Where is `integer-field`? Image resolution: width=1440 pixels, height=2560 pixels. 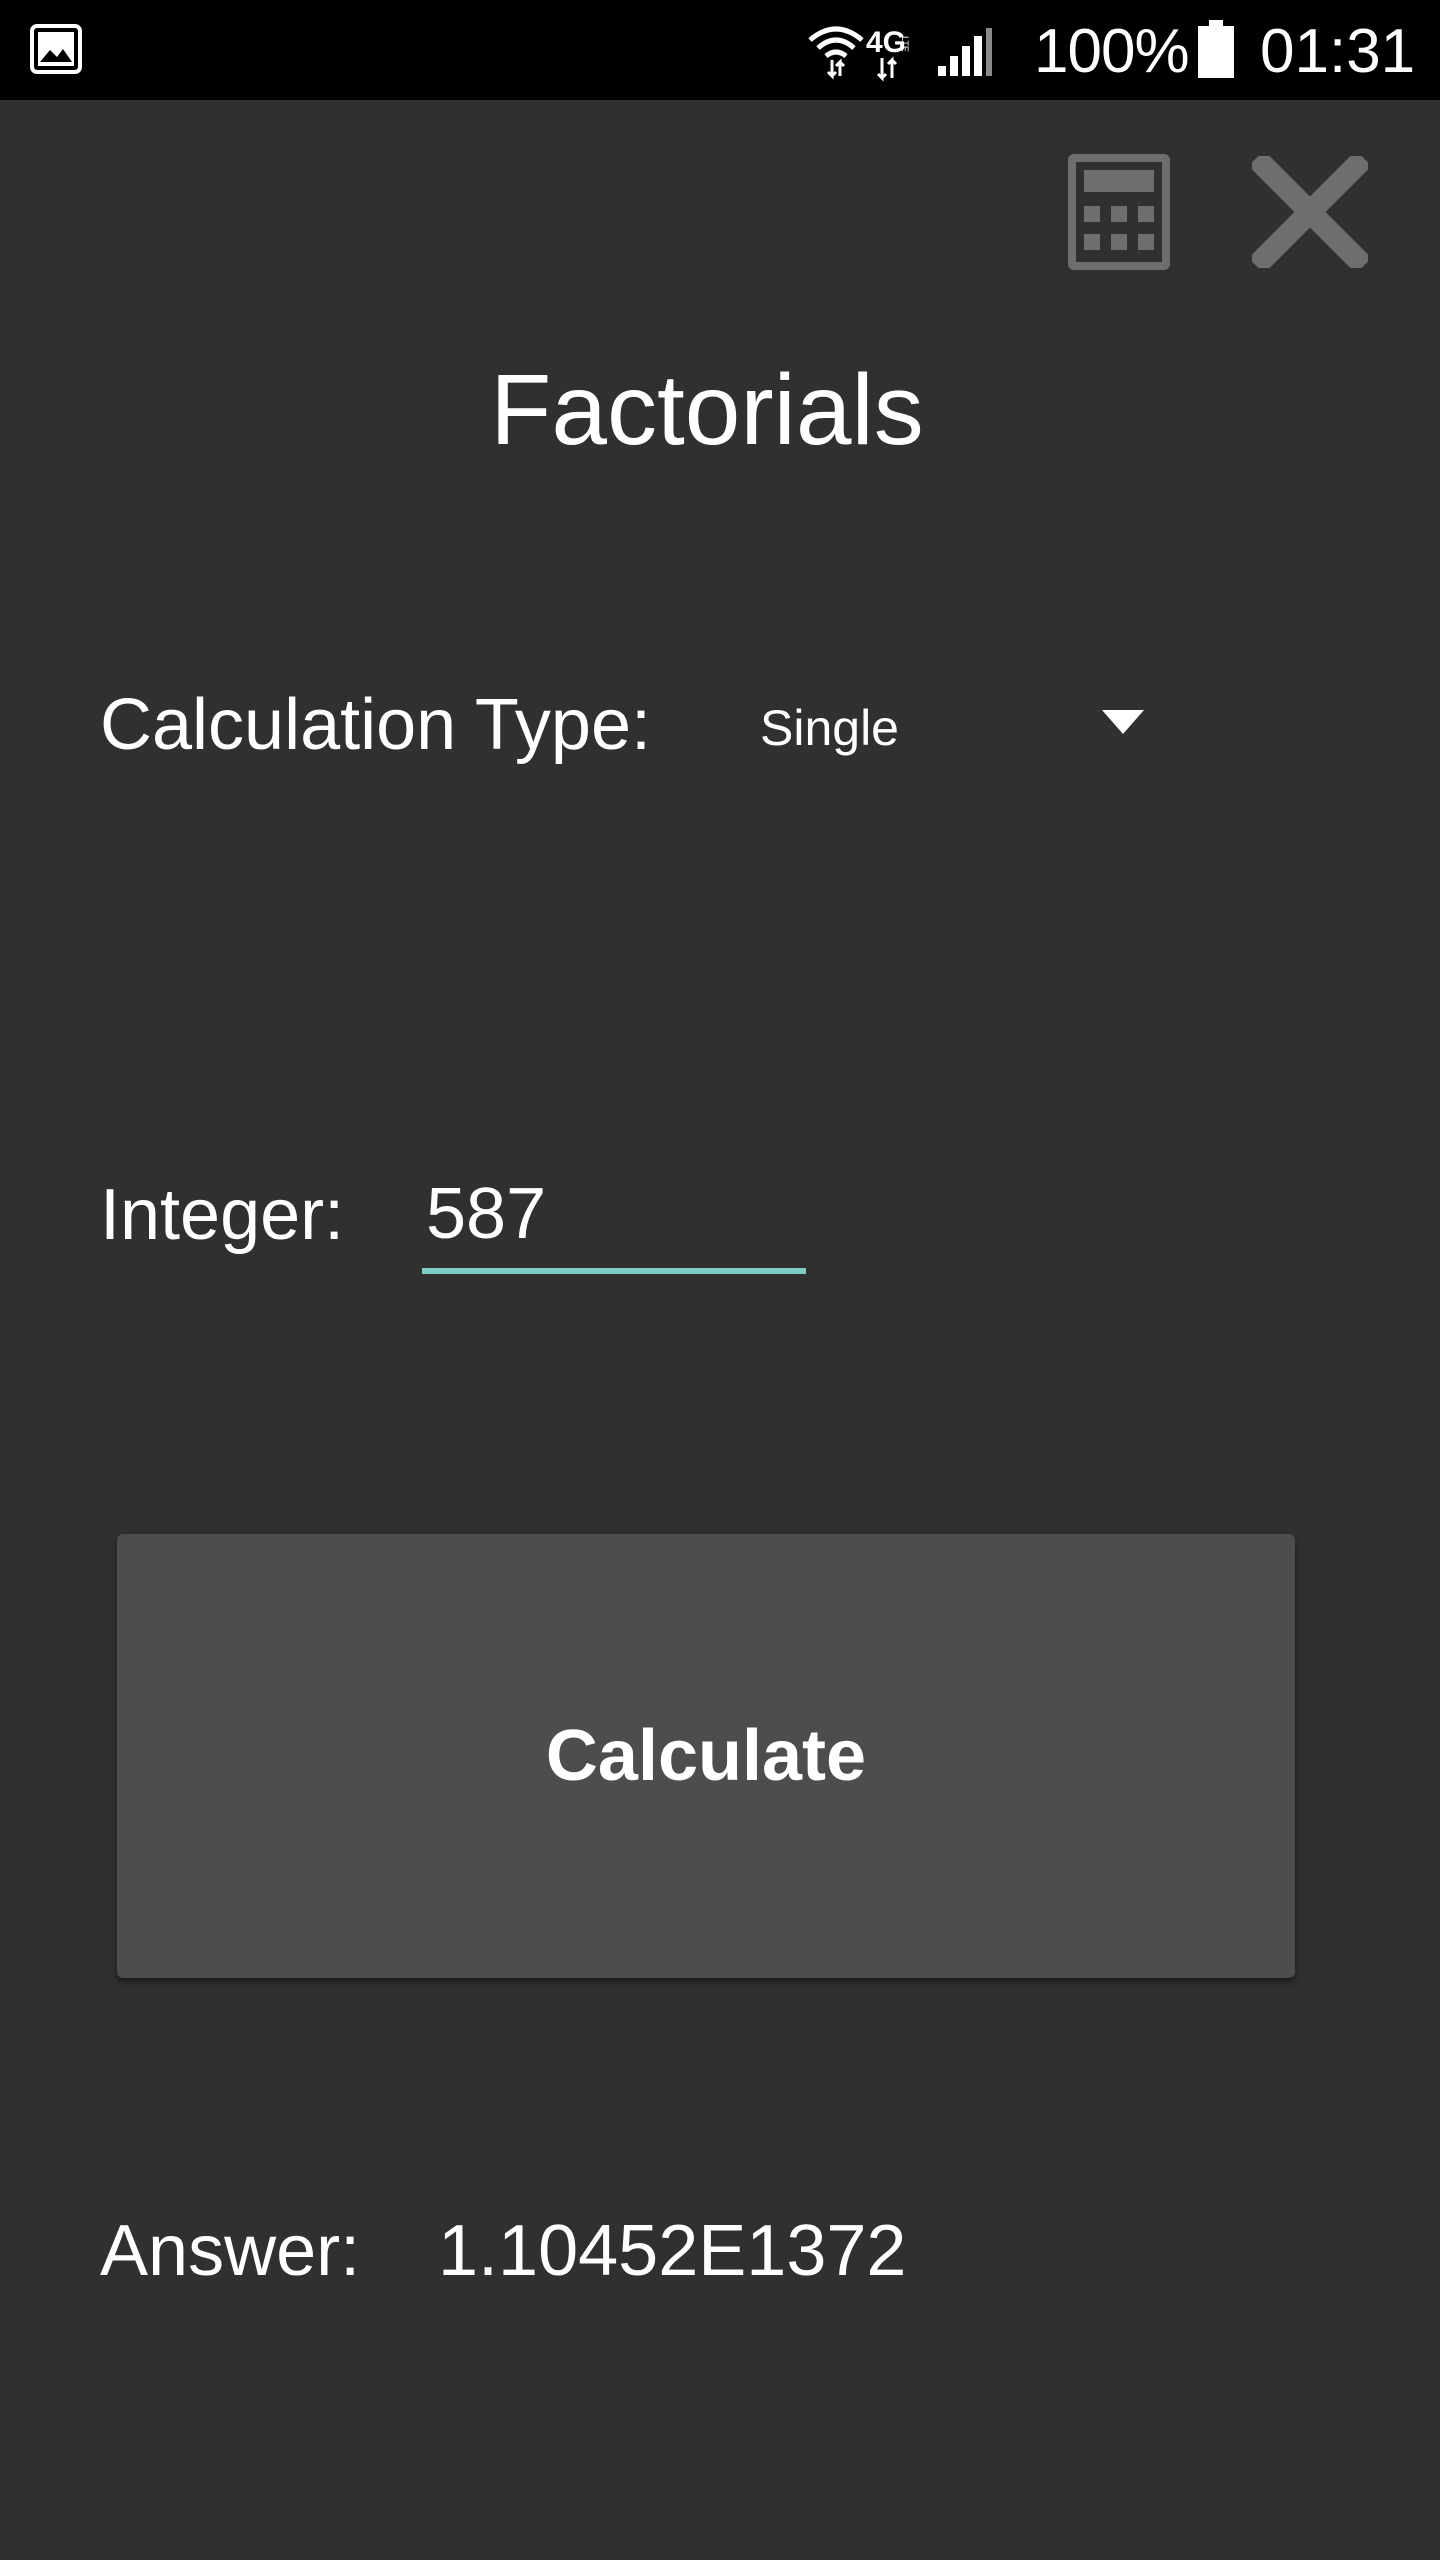 integer-field is located at coordinates (614, 1218).